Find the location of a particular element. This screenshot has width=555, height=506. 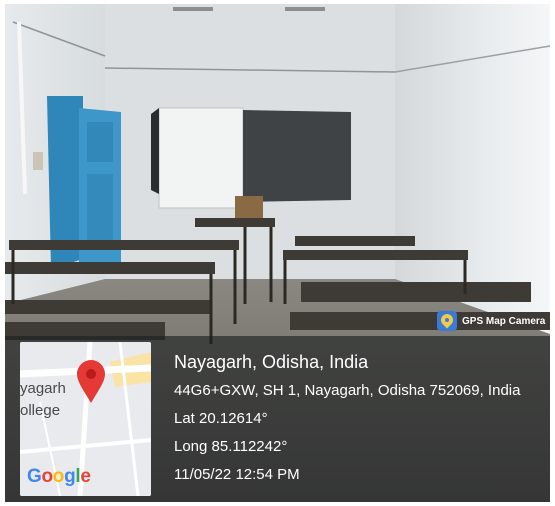

location-title: Nayagarh, Odisha, India is located at coordinates (271, 362).